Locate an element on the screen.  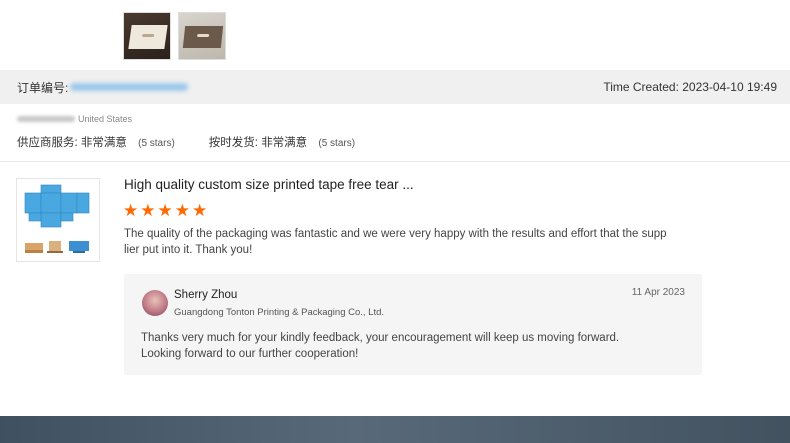
rating-label: 供应商服务: is located at coordinates (47, 143).